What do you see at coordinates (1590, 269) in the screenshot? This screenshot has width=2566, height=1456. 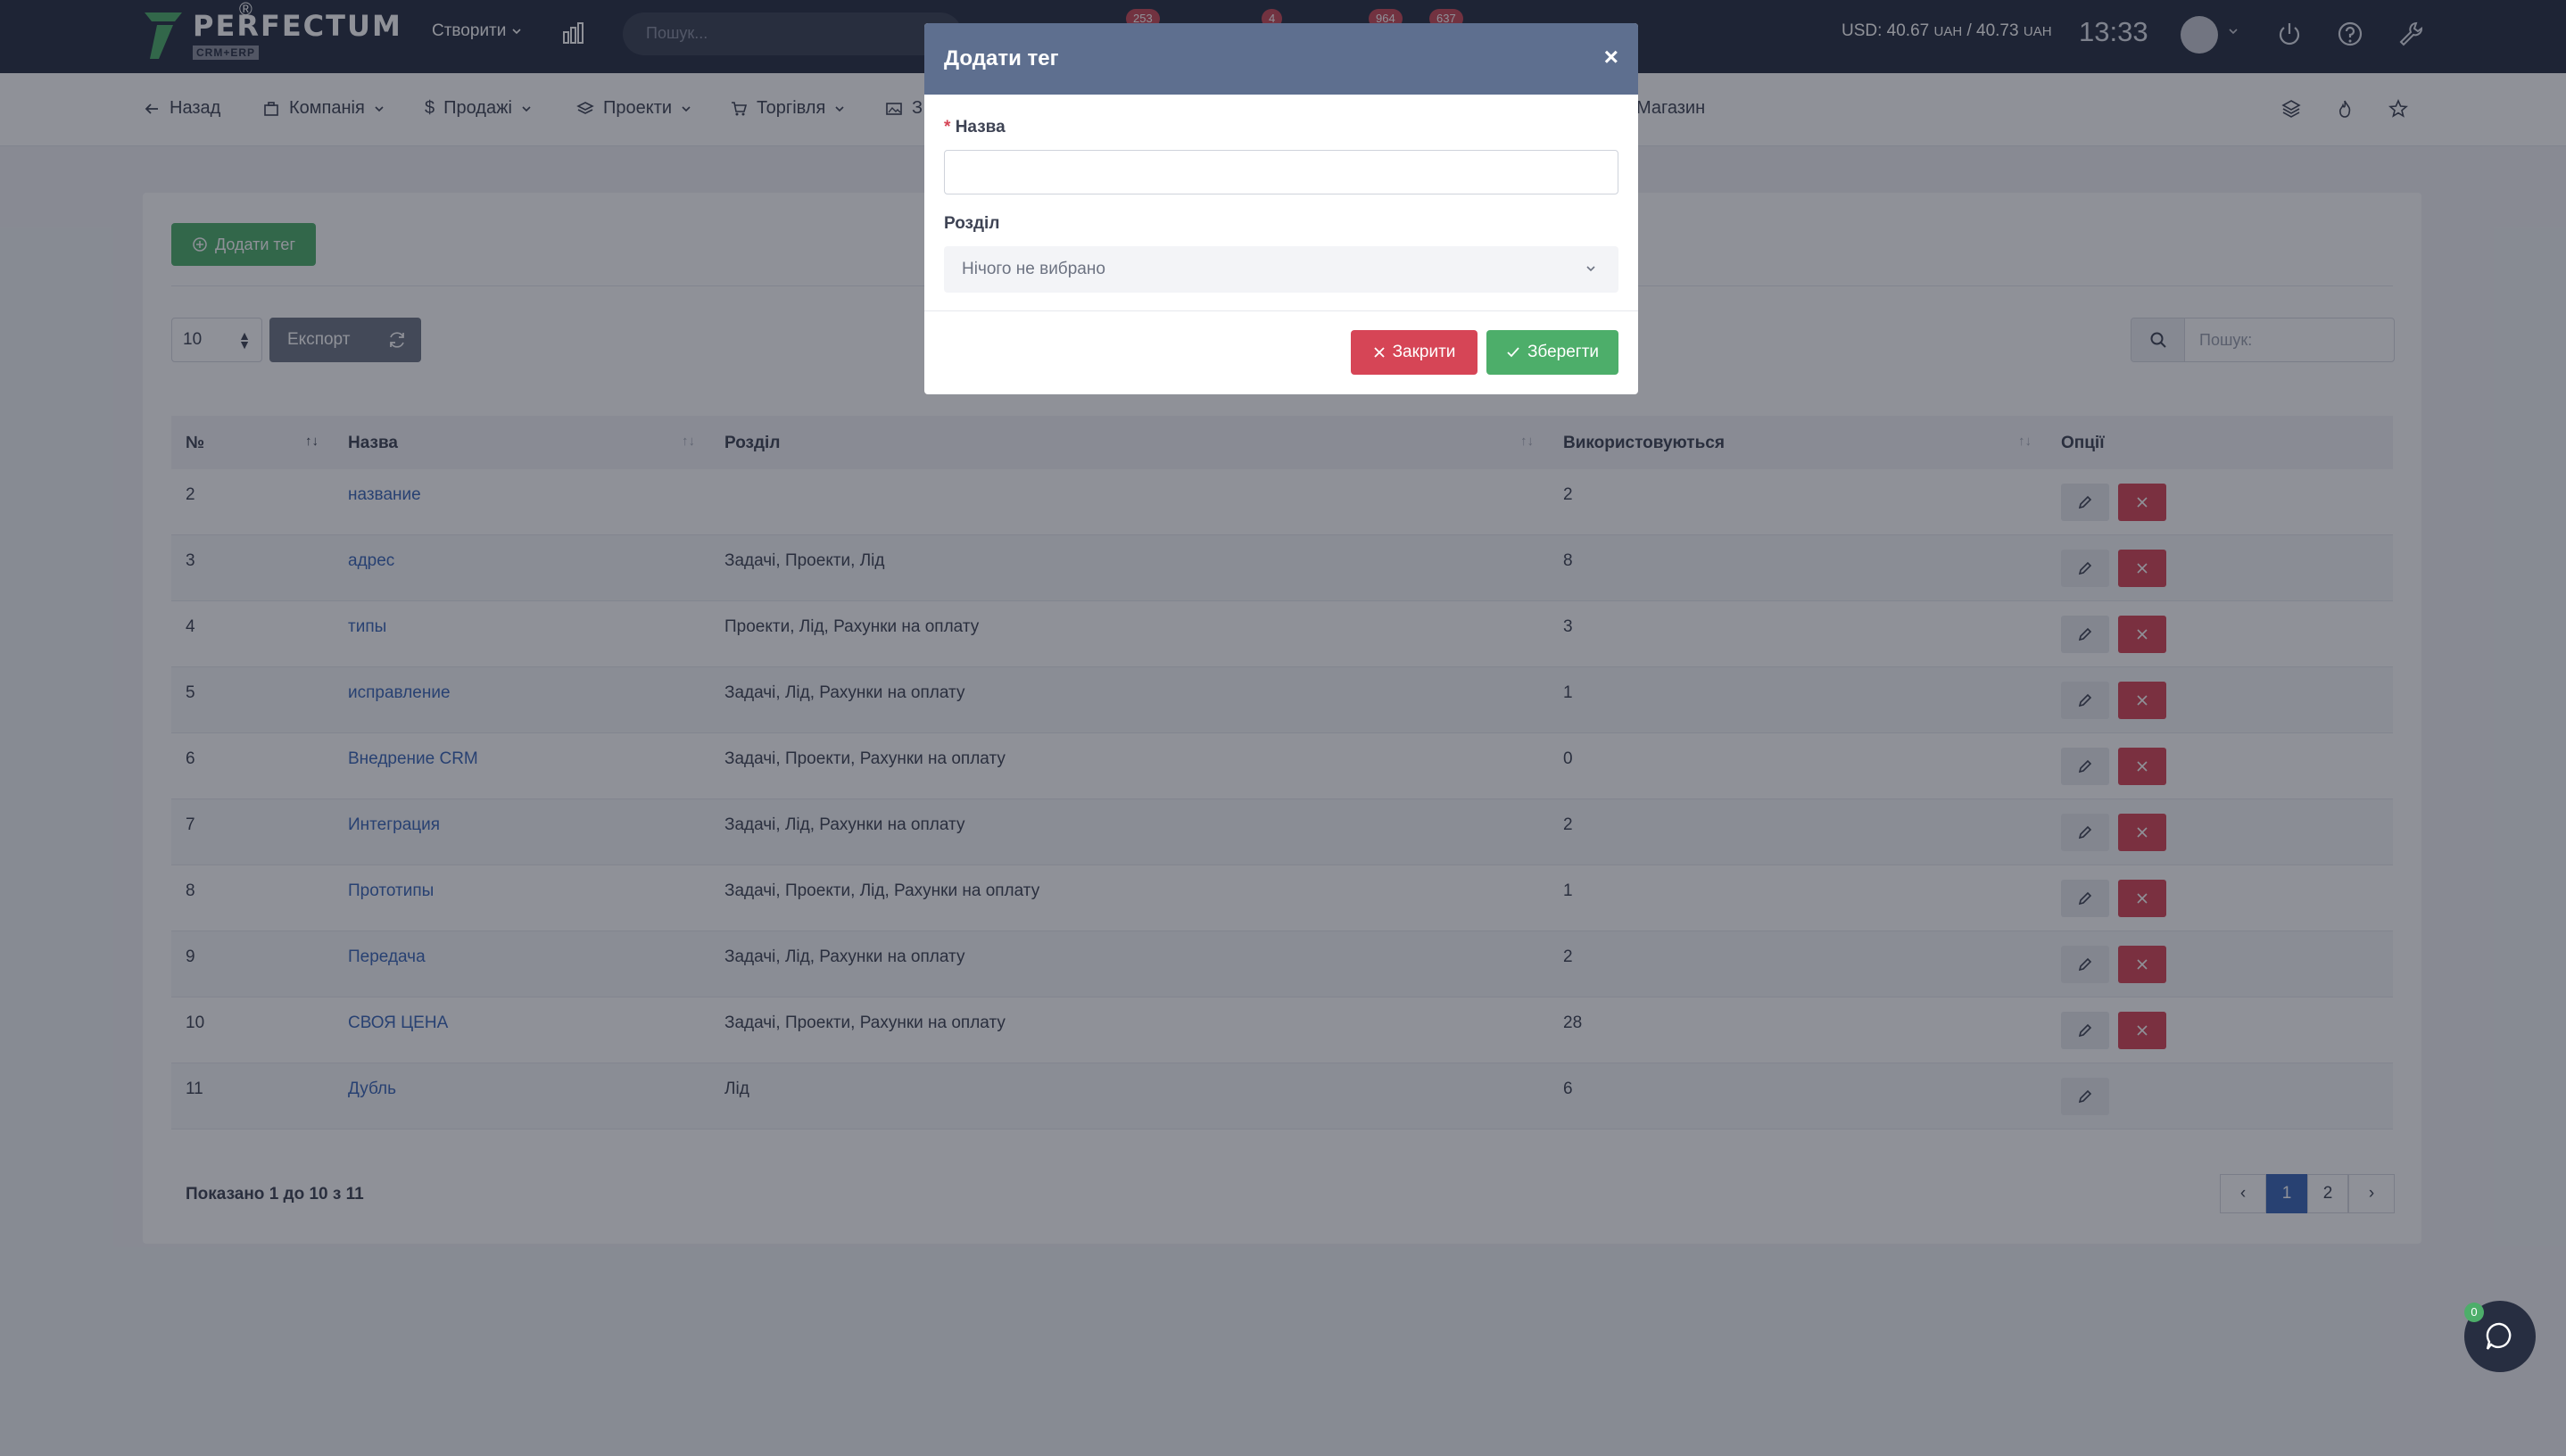 I see `chevron-down-icon` at bounding box center [1590, 269].